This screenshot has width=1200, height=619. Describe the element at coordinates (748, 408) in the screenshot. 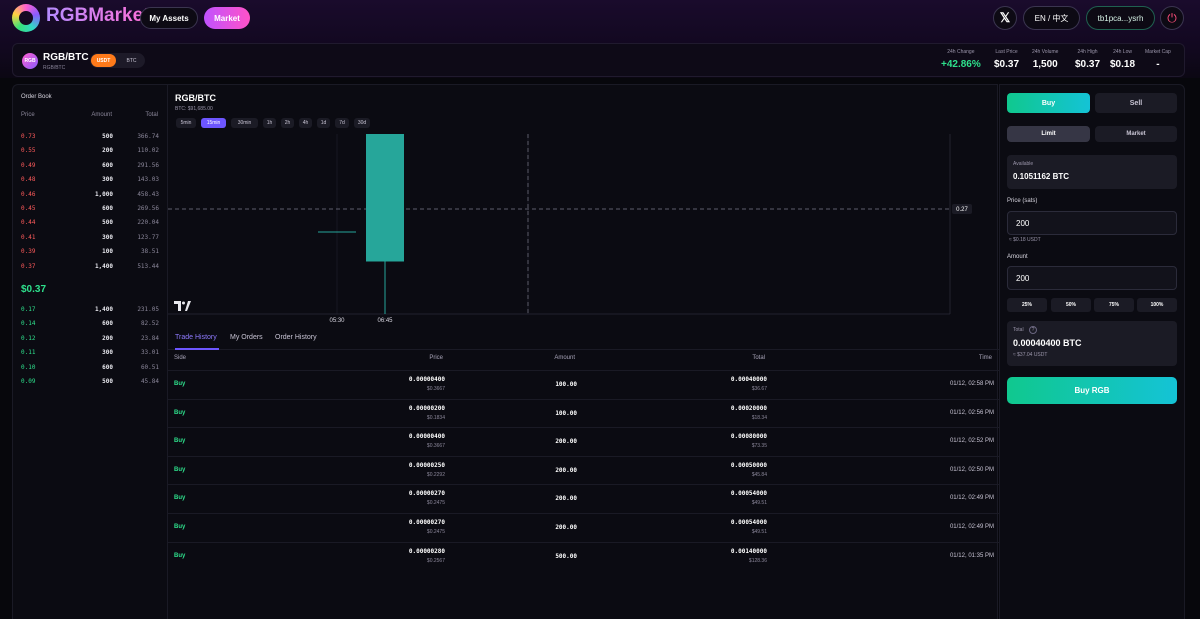

I see `trade-total: 0.00020000` at that location.